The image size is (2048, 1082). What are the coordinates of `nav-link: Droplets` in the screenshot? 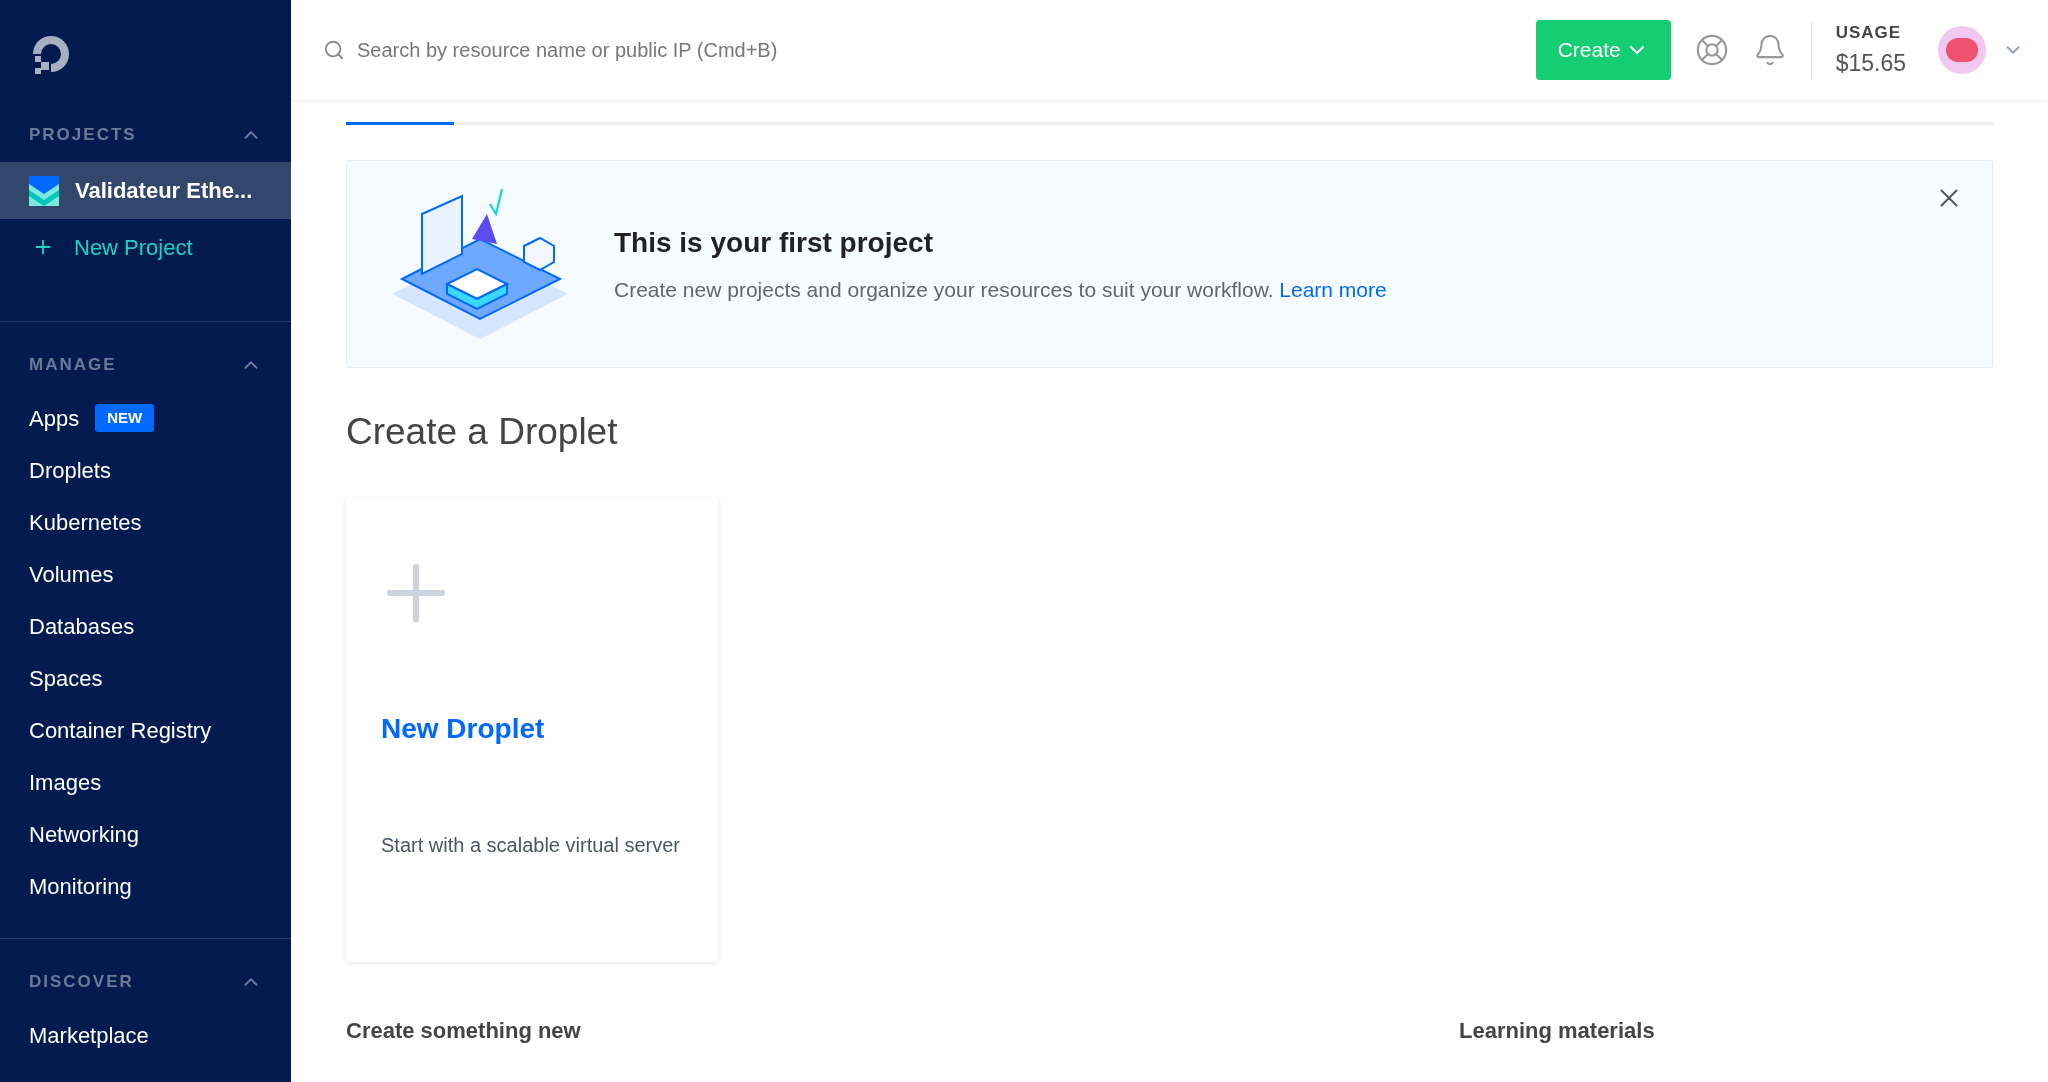 It's located at (70, 470).